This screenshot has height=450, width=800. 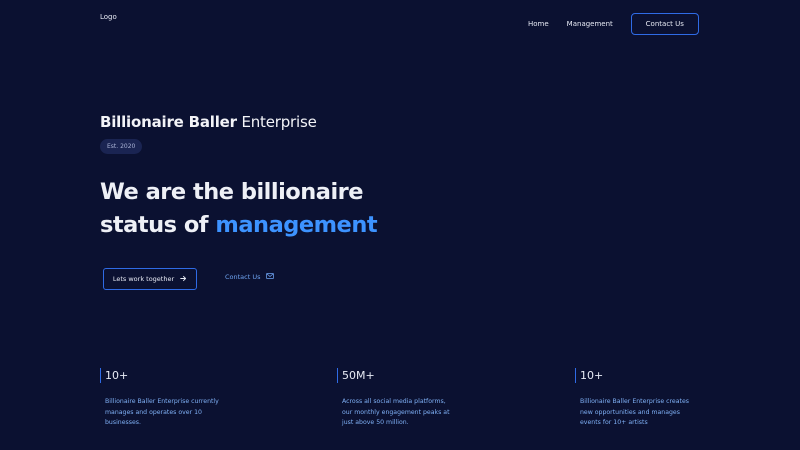 I want to click on arrow-right-icon, so click(x=183, y=279).